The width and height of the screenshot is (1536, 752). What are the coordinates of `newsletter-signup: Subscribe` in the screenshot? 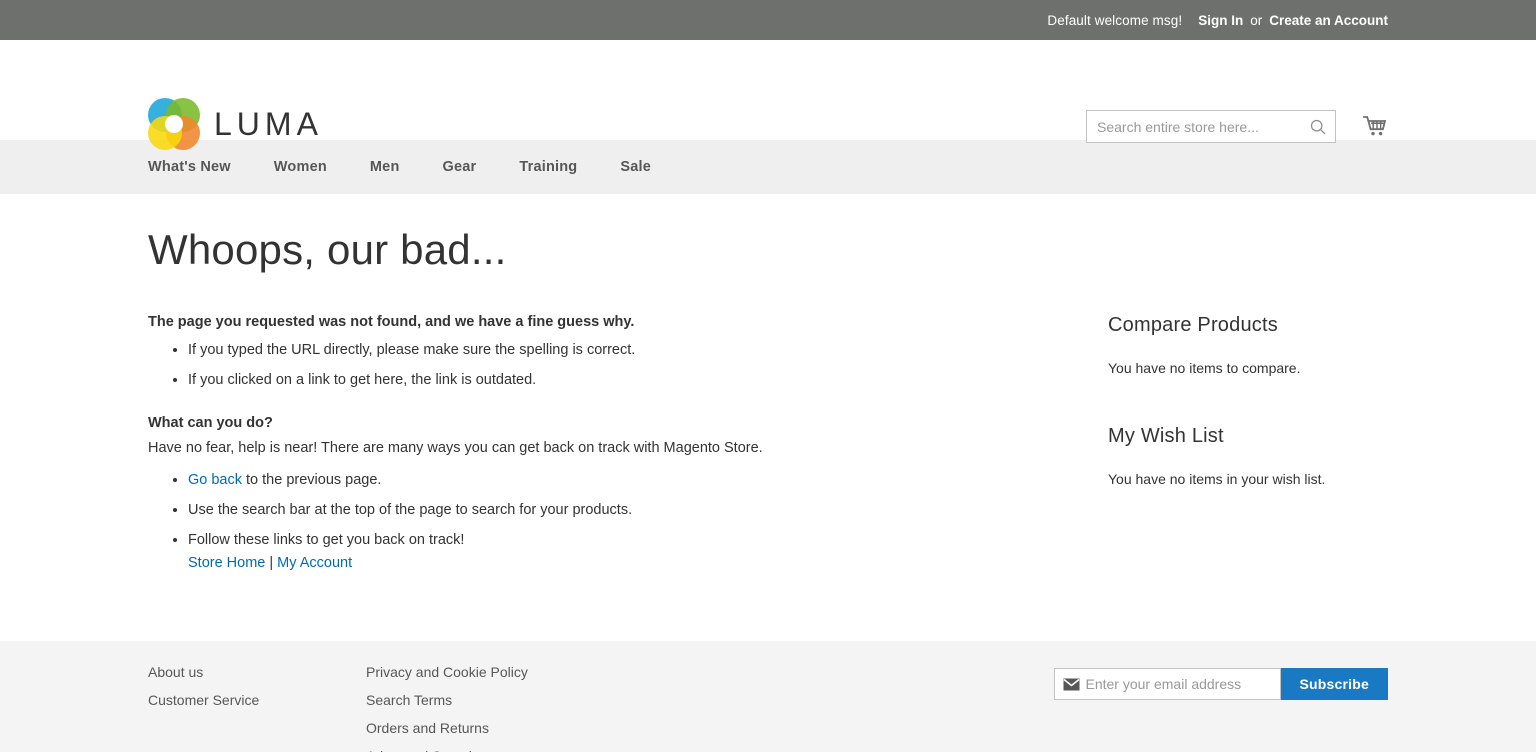 It's located at (1220, 684).